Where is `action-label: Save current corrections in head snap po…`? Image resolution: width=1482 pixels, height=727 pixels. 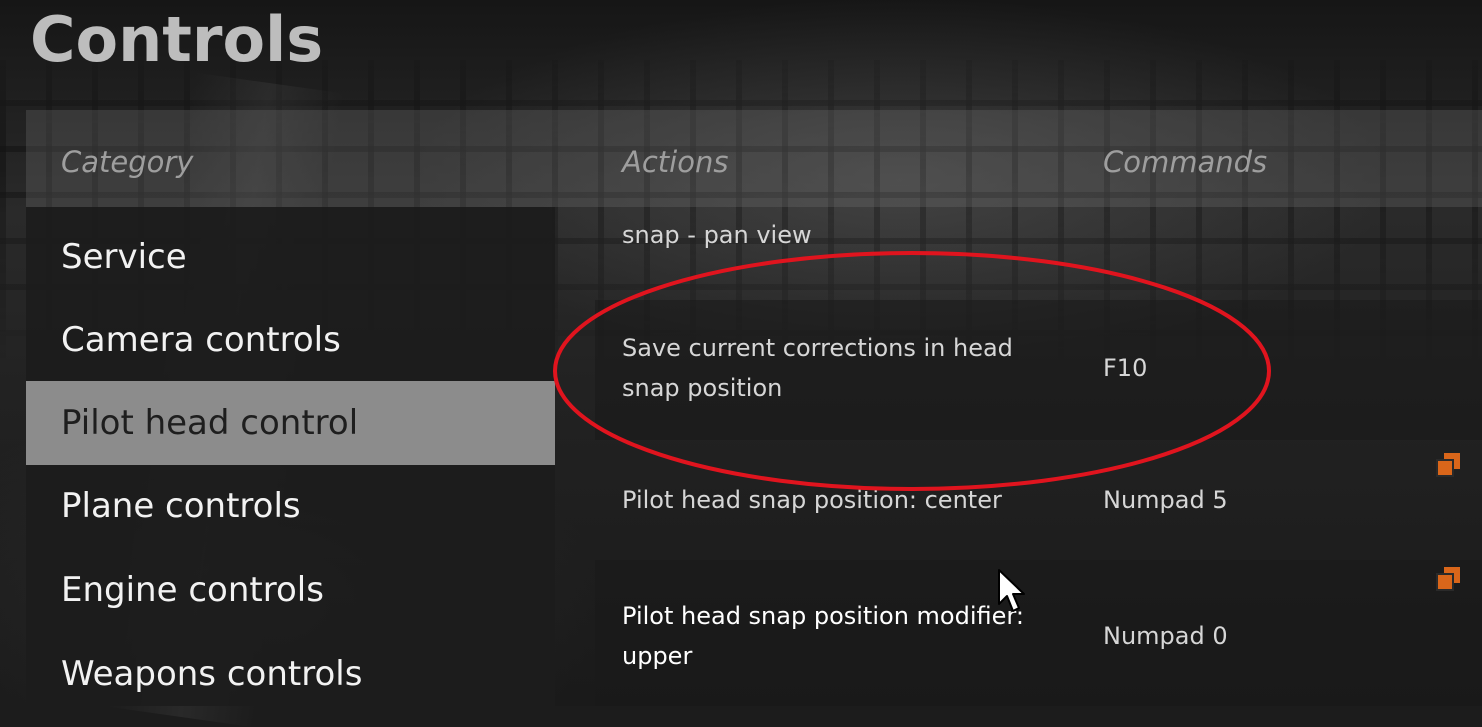
action-label: Save current corrections in head snap po… is located at coordinates (817, 368).